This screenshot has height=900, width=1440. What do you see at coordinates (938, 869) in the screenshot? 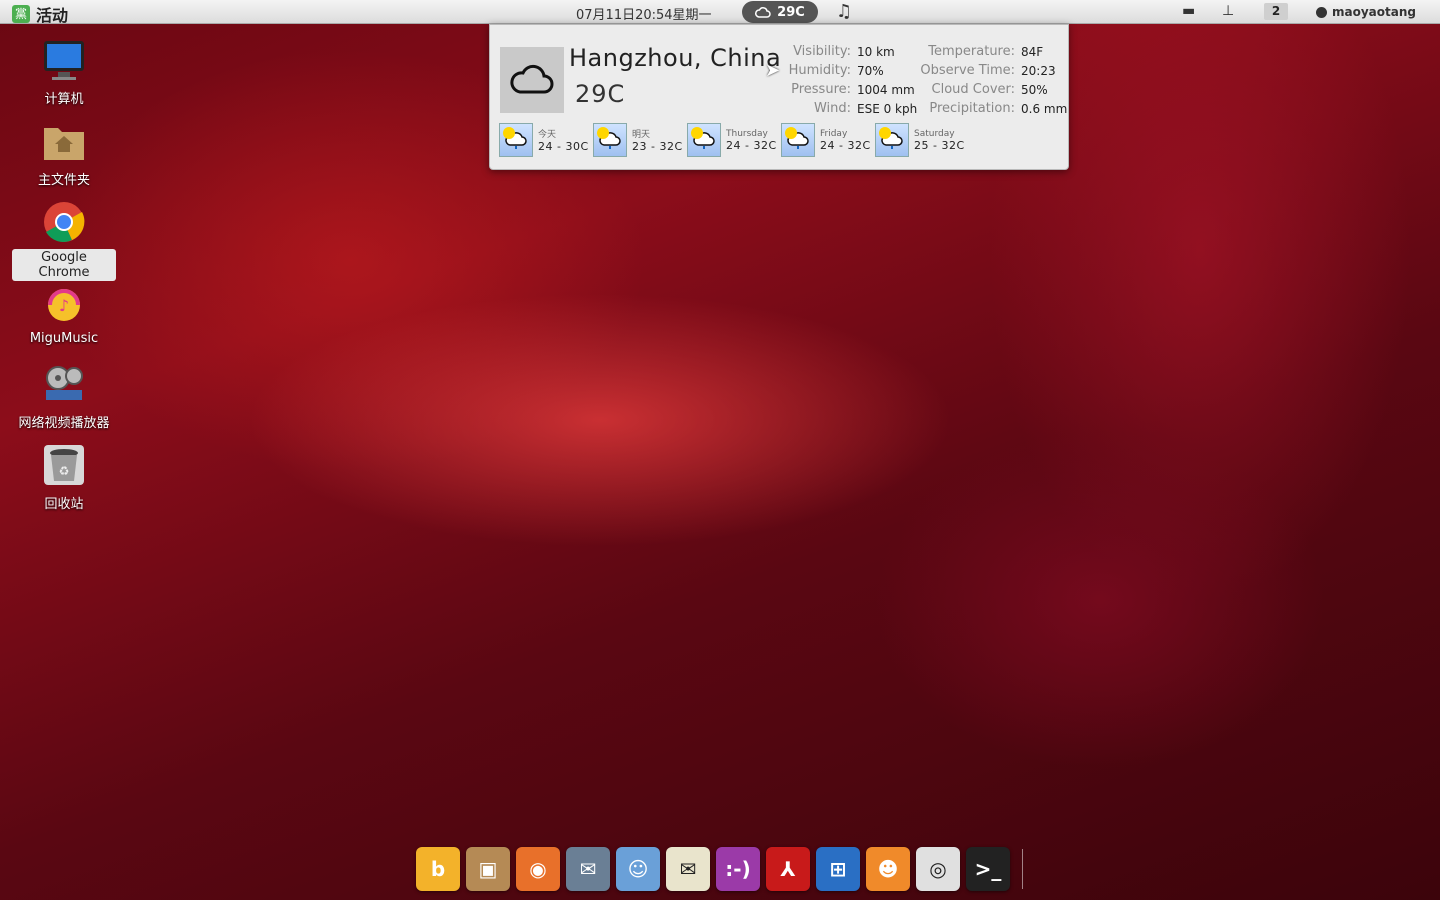
I see `chrome-icon: ◎` at bounding box center [938, 869].